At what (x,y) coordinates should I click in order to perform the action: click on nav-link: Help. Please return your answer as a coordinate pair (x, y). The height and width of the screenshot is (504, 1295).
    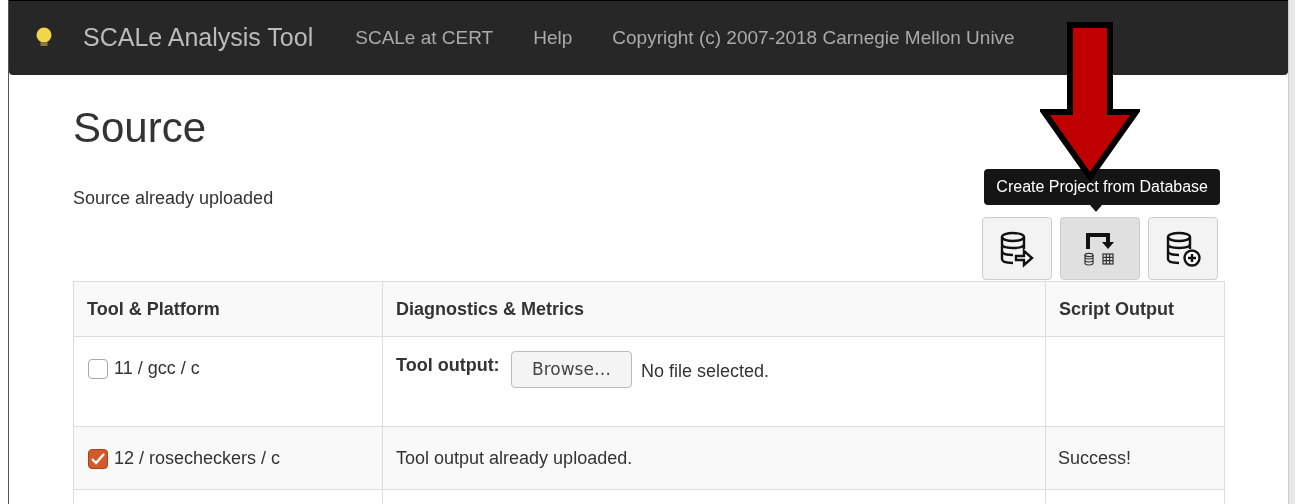
    Looking at the image, I should click on (553, 38).